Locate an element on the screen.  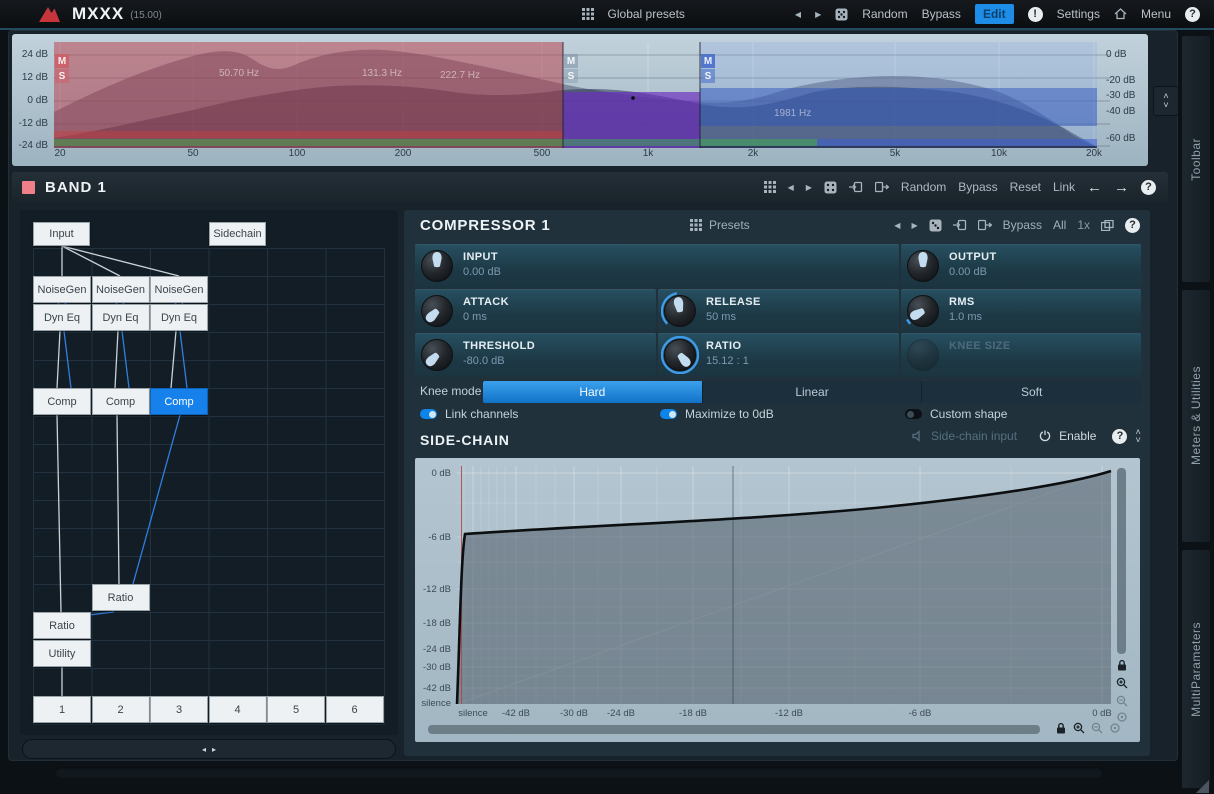
oversampling-button: 1x is located at coordinates (1083, 225).